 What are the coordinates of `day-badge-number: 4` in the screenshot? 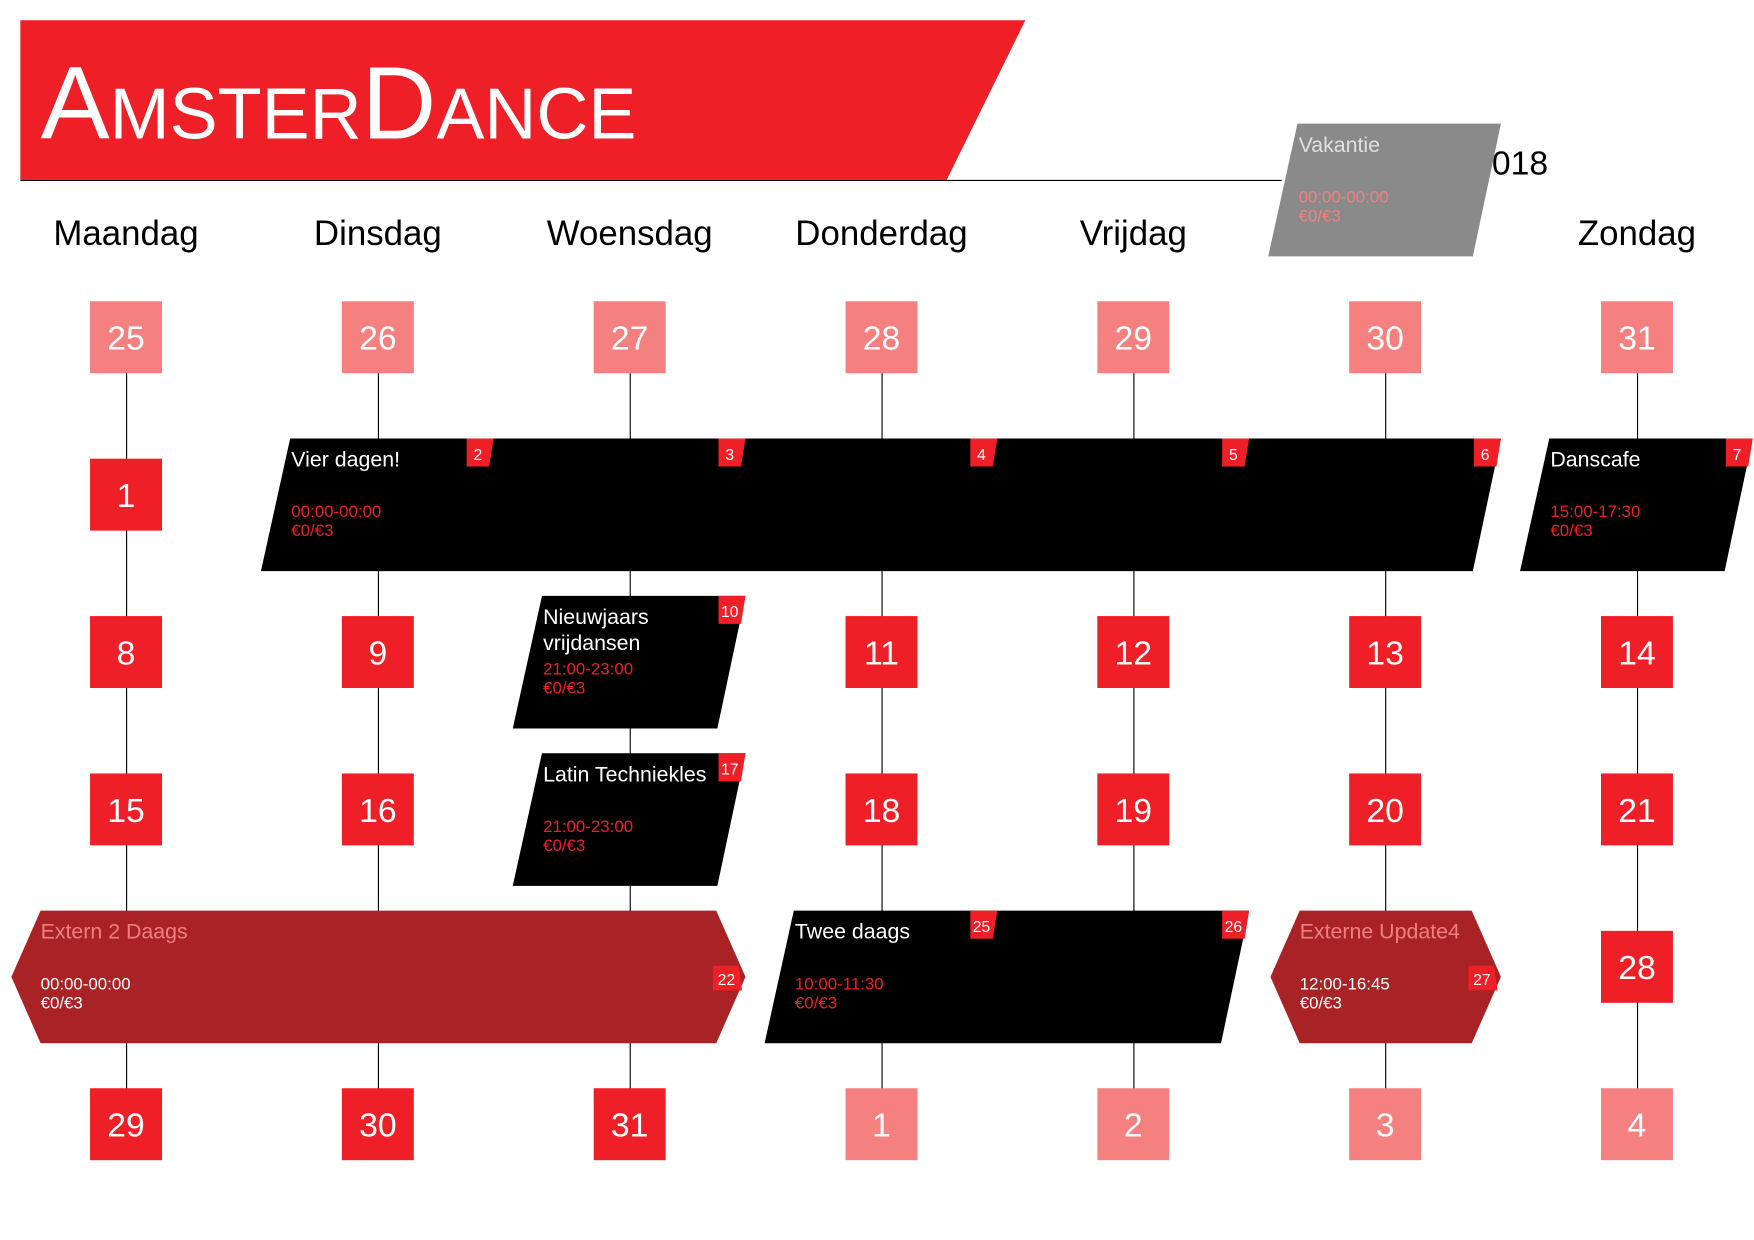 It's located at (981, 455).